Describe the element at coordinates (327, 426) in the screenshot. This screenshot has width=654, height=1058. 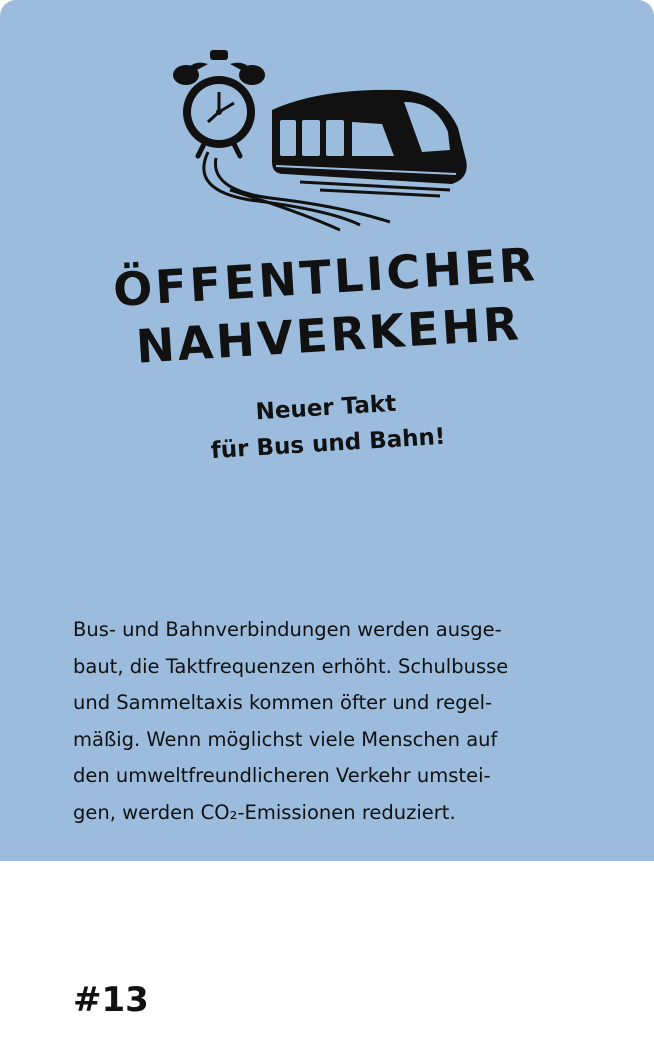
I see `card-subtitle: Neuer Takt für Bus und Bahn!` at that location.